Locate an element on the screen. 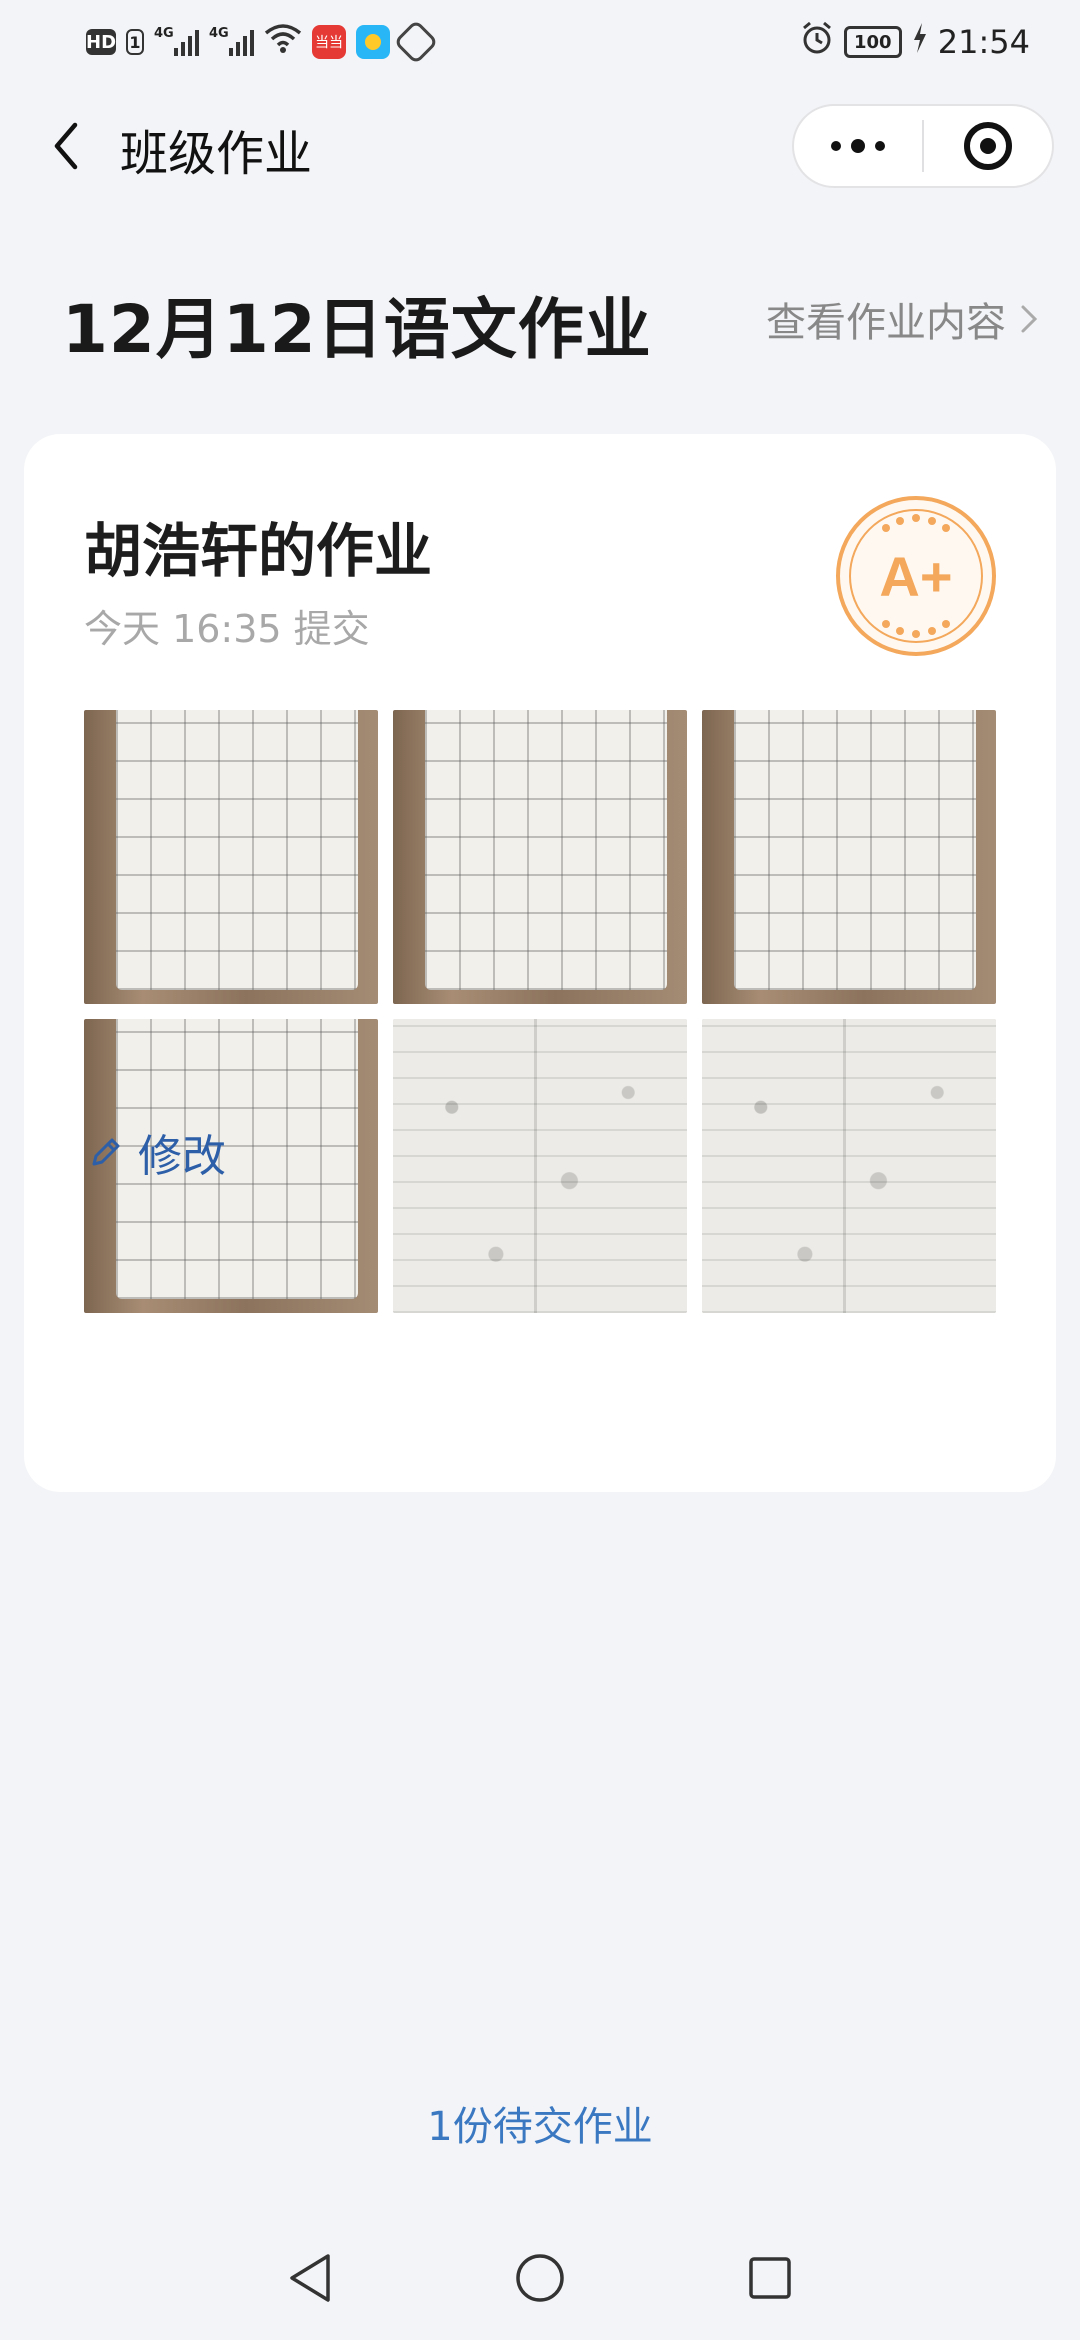  view-homework-link: 查看作业内容 is located at coordinates (902, 319).